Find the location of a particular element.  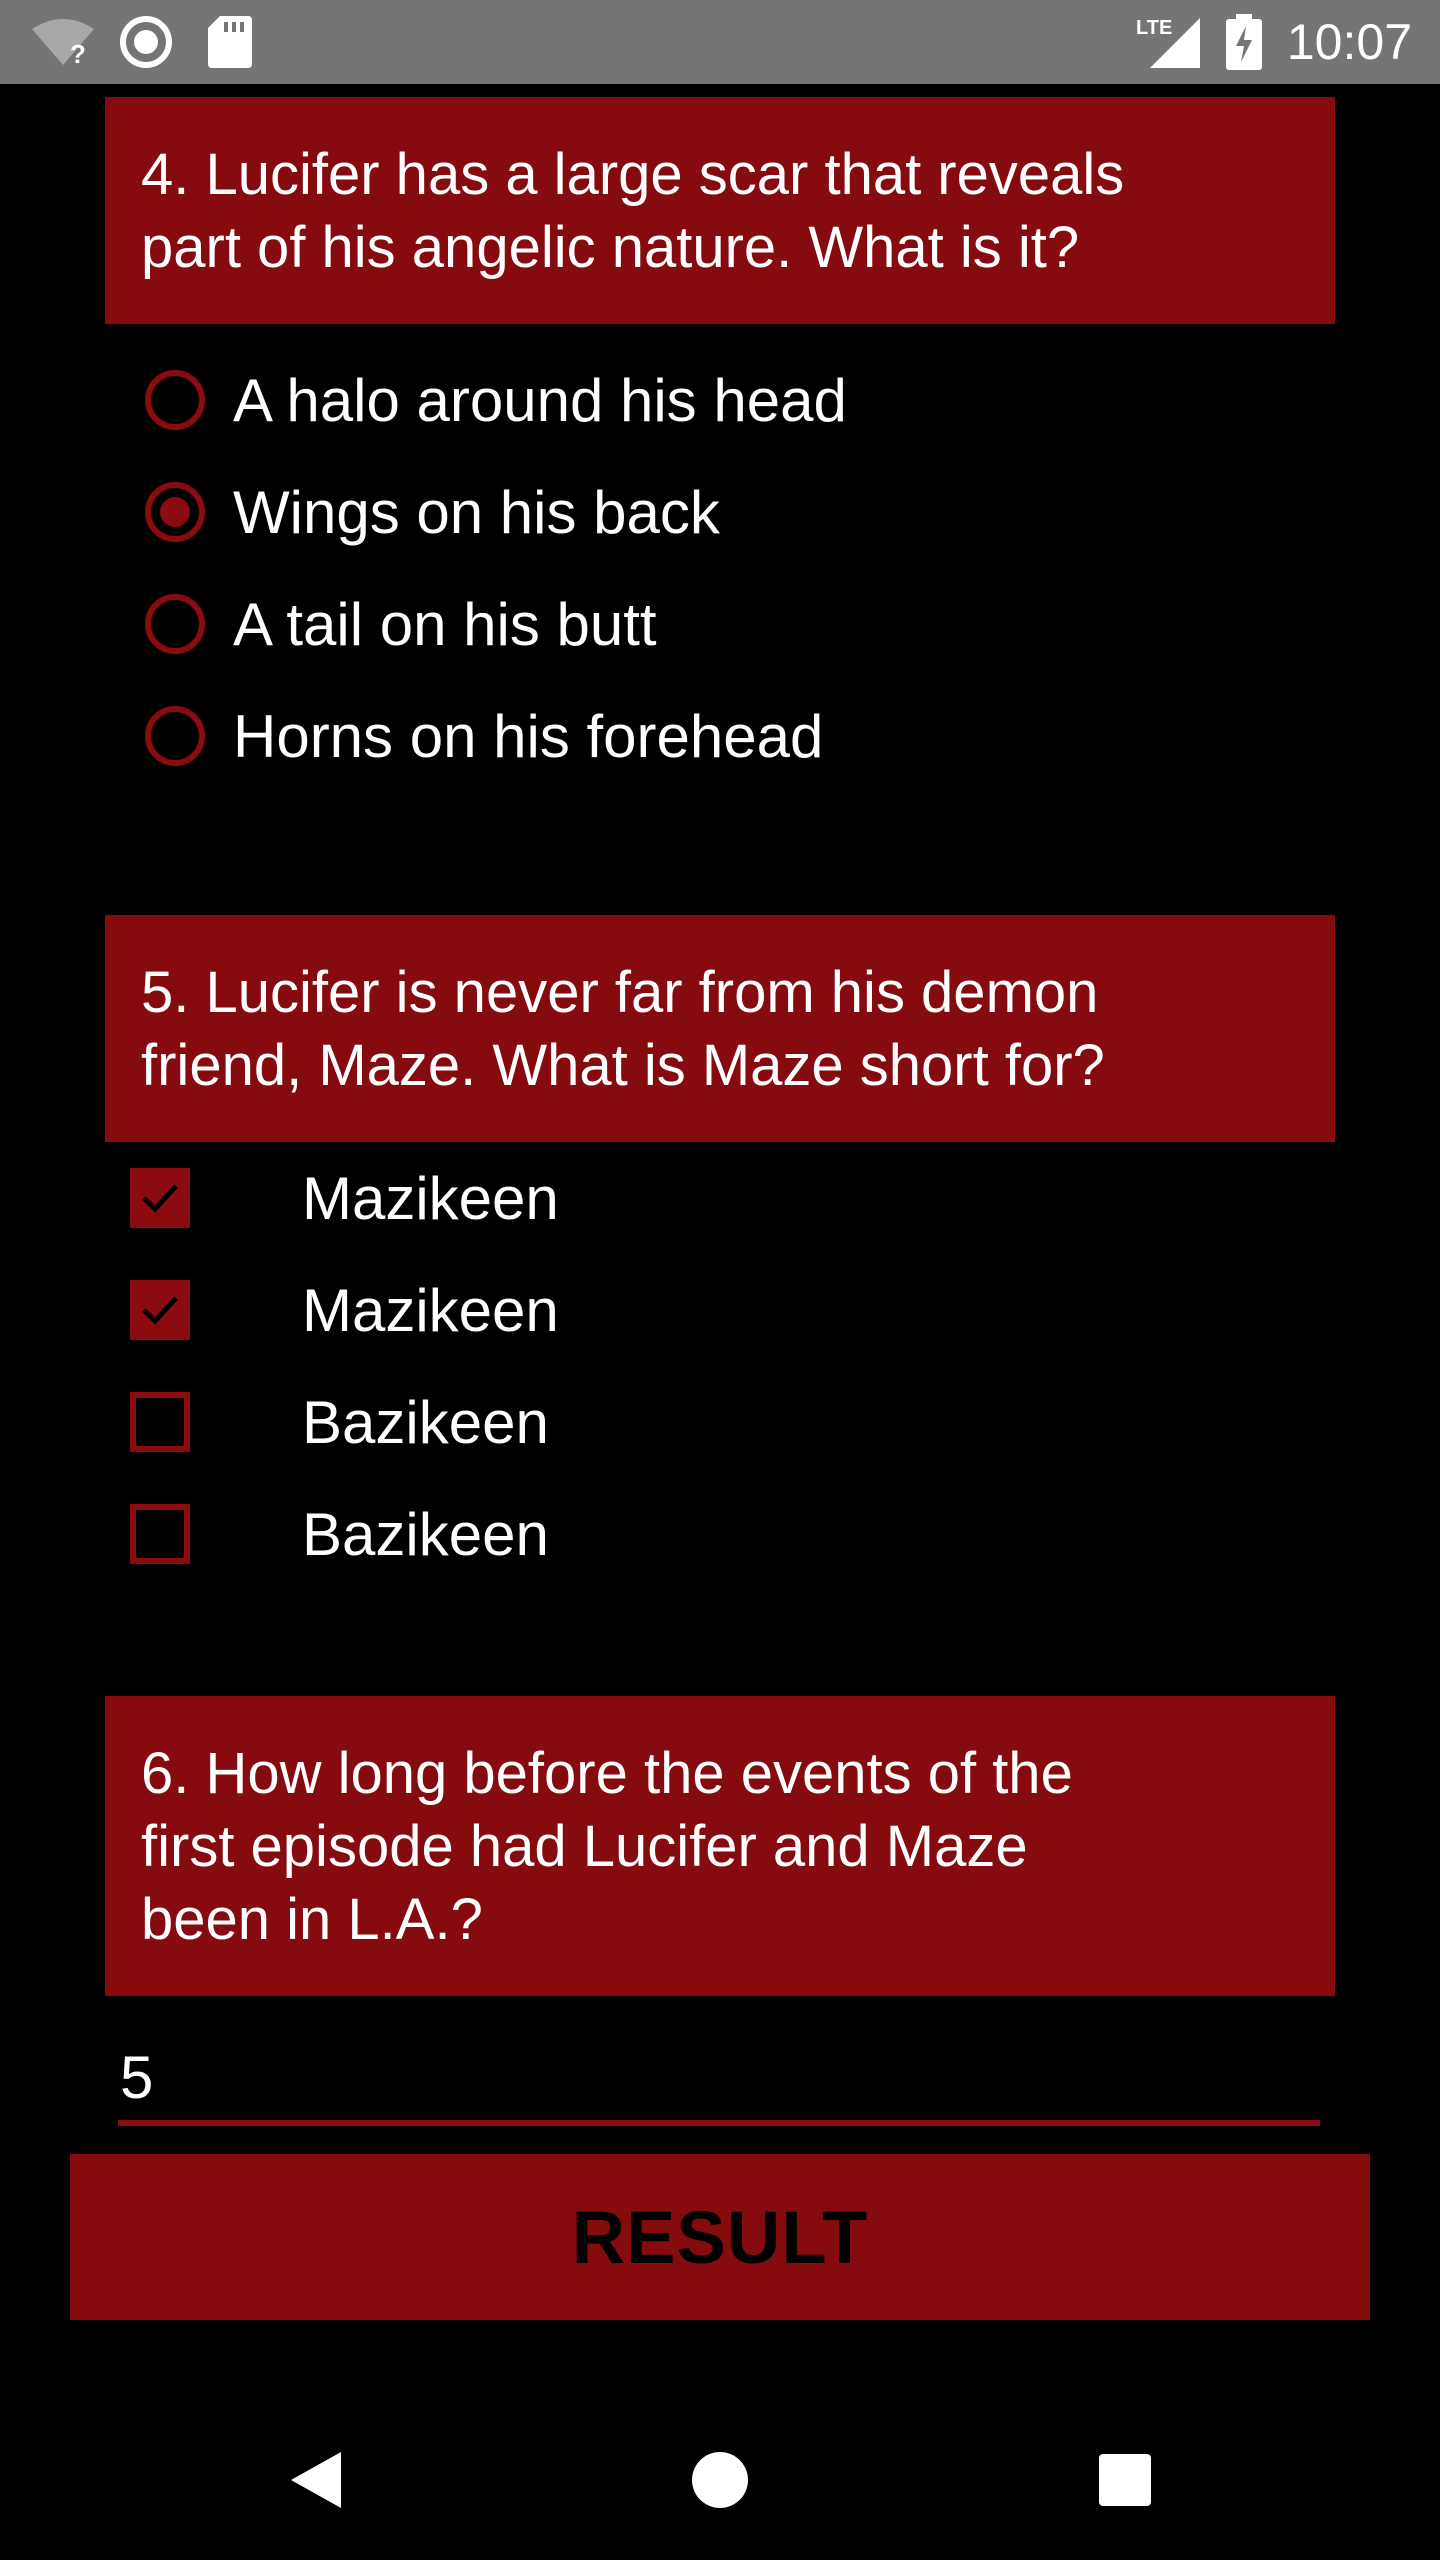

result-button: RESULT is located at coordinates (720, 2237).